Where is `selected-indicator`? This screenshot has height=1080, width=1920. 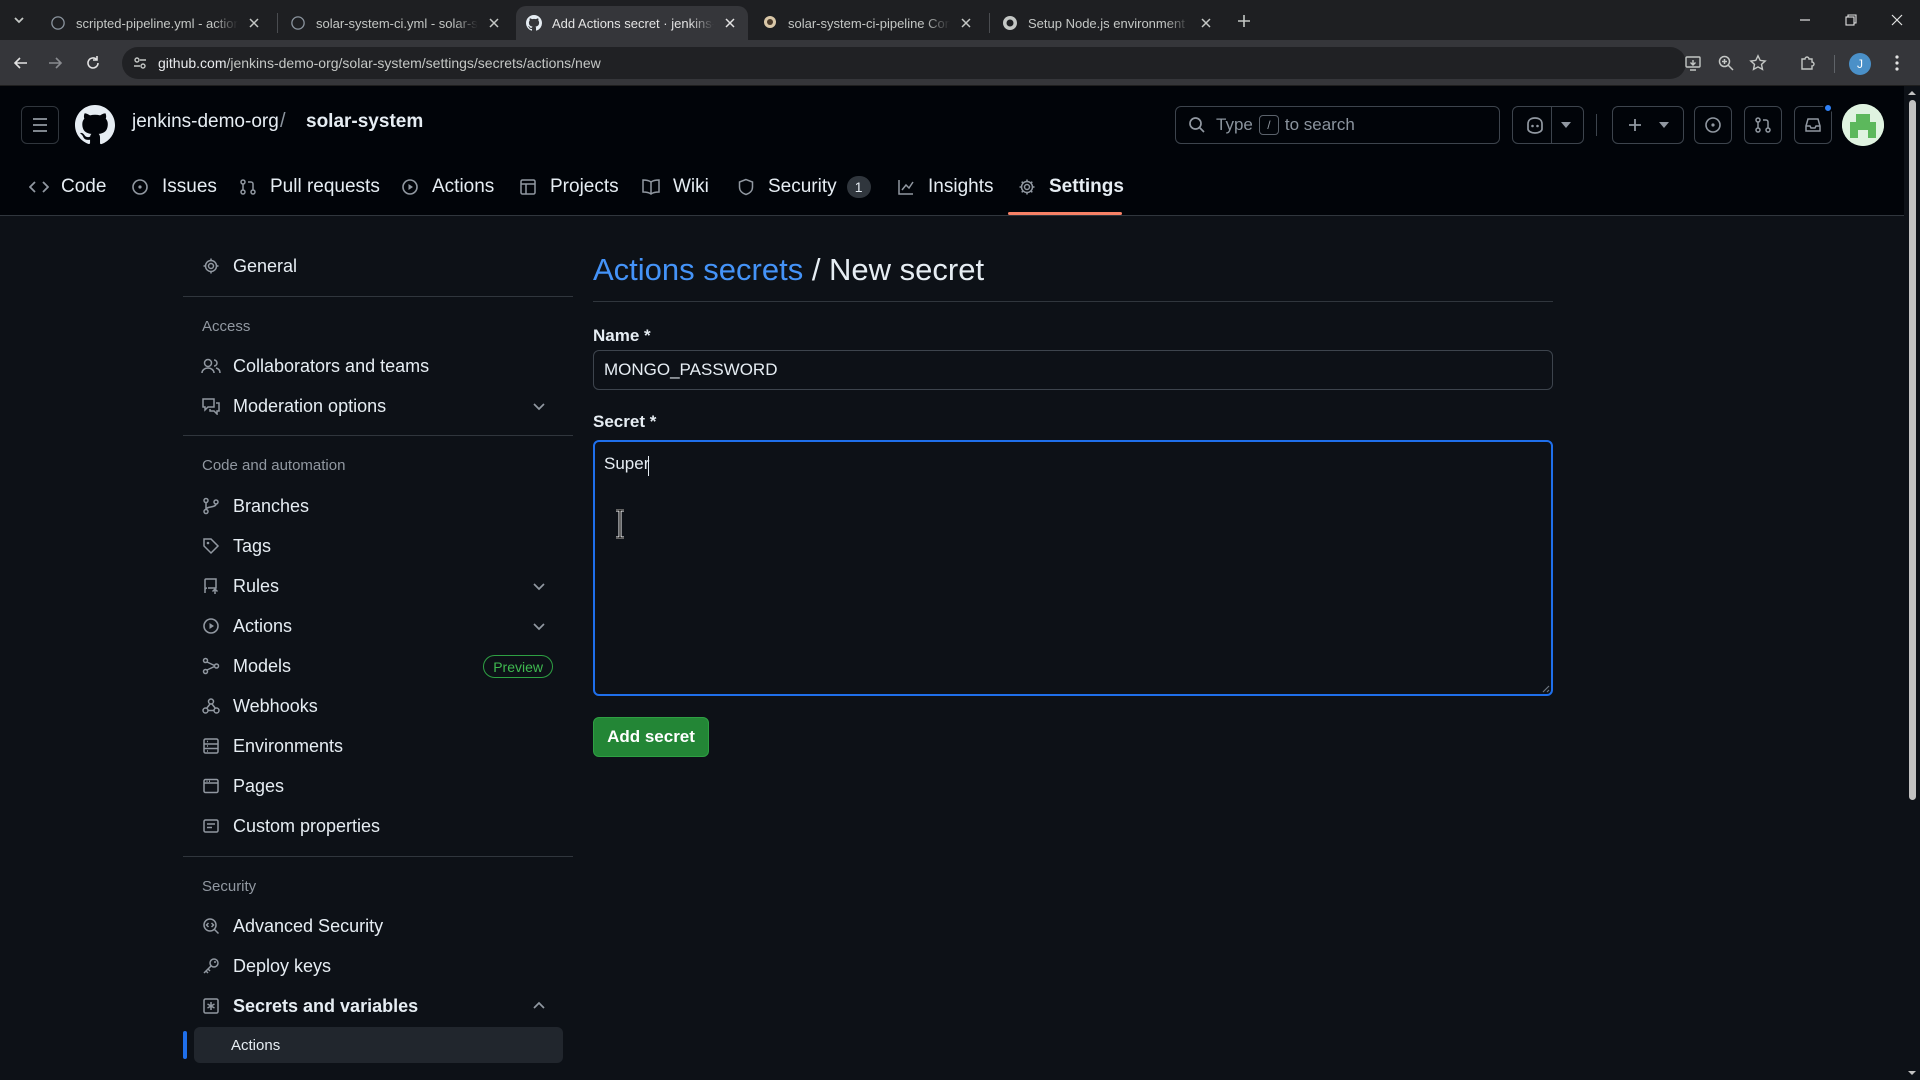 selected-indicator is located at coordinates (185, 1045).